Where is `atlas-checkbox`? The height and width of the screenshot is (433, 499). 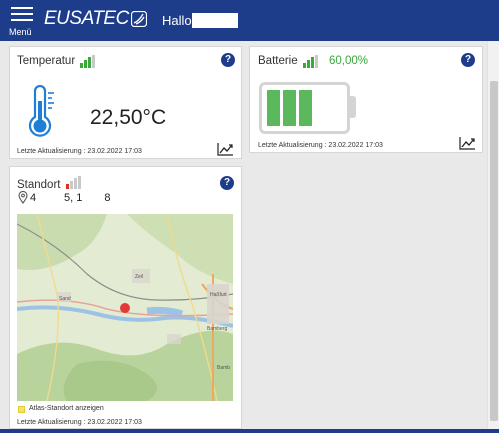
atlas-checkbox is located at coordinates (21, 409).